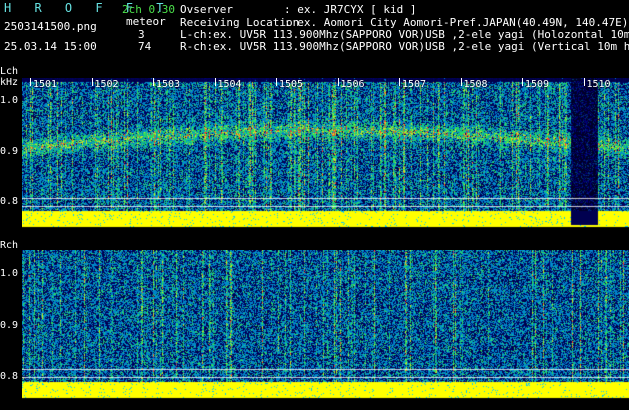 The height and width of the screenshot is (410, 629). What do you see at coordinates (475, 84) in the screenshot?
I see `lch-time-stamp: 1508` at bounding box center [475, 84].